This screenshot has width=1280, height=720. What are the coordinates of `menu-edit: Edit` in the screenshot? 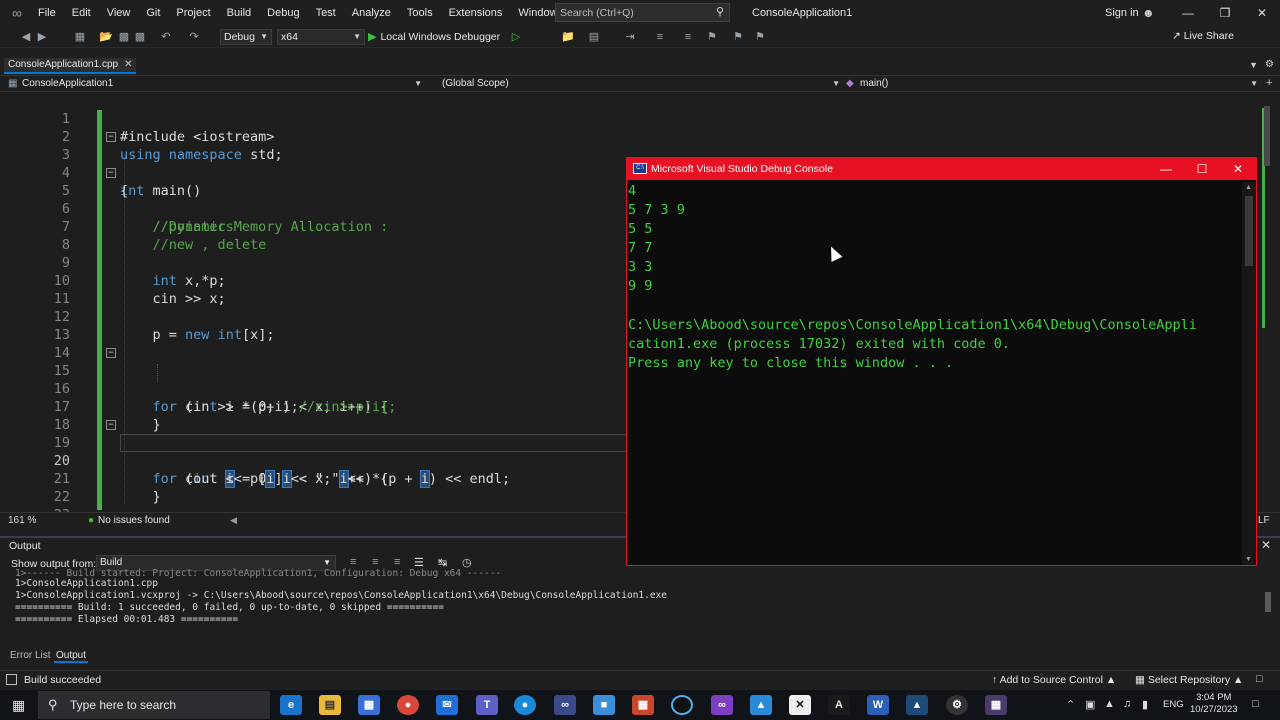 It's located at (81, 13).